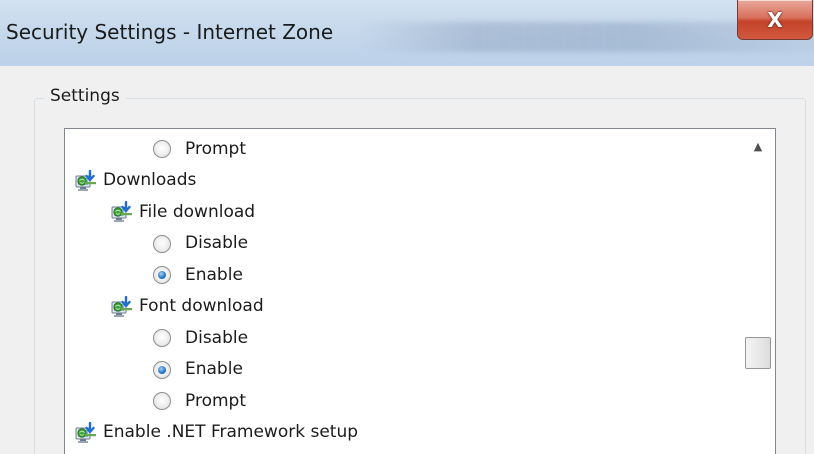  I want to click on setting-label: File download, so click(197, 211).